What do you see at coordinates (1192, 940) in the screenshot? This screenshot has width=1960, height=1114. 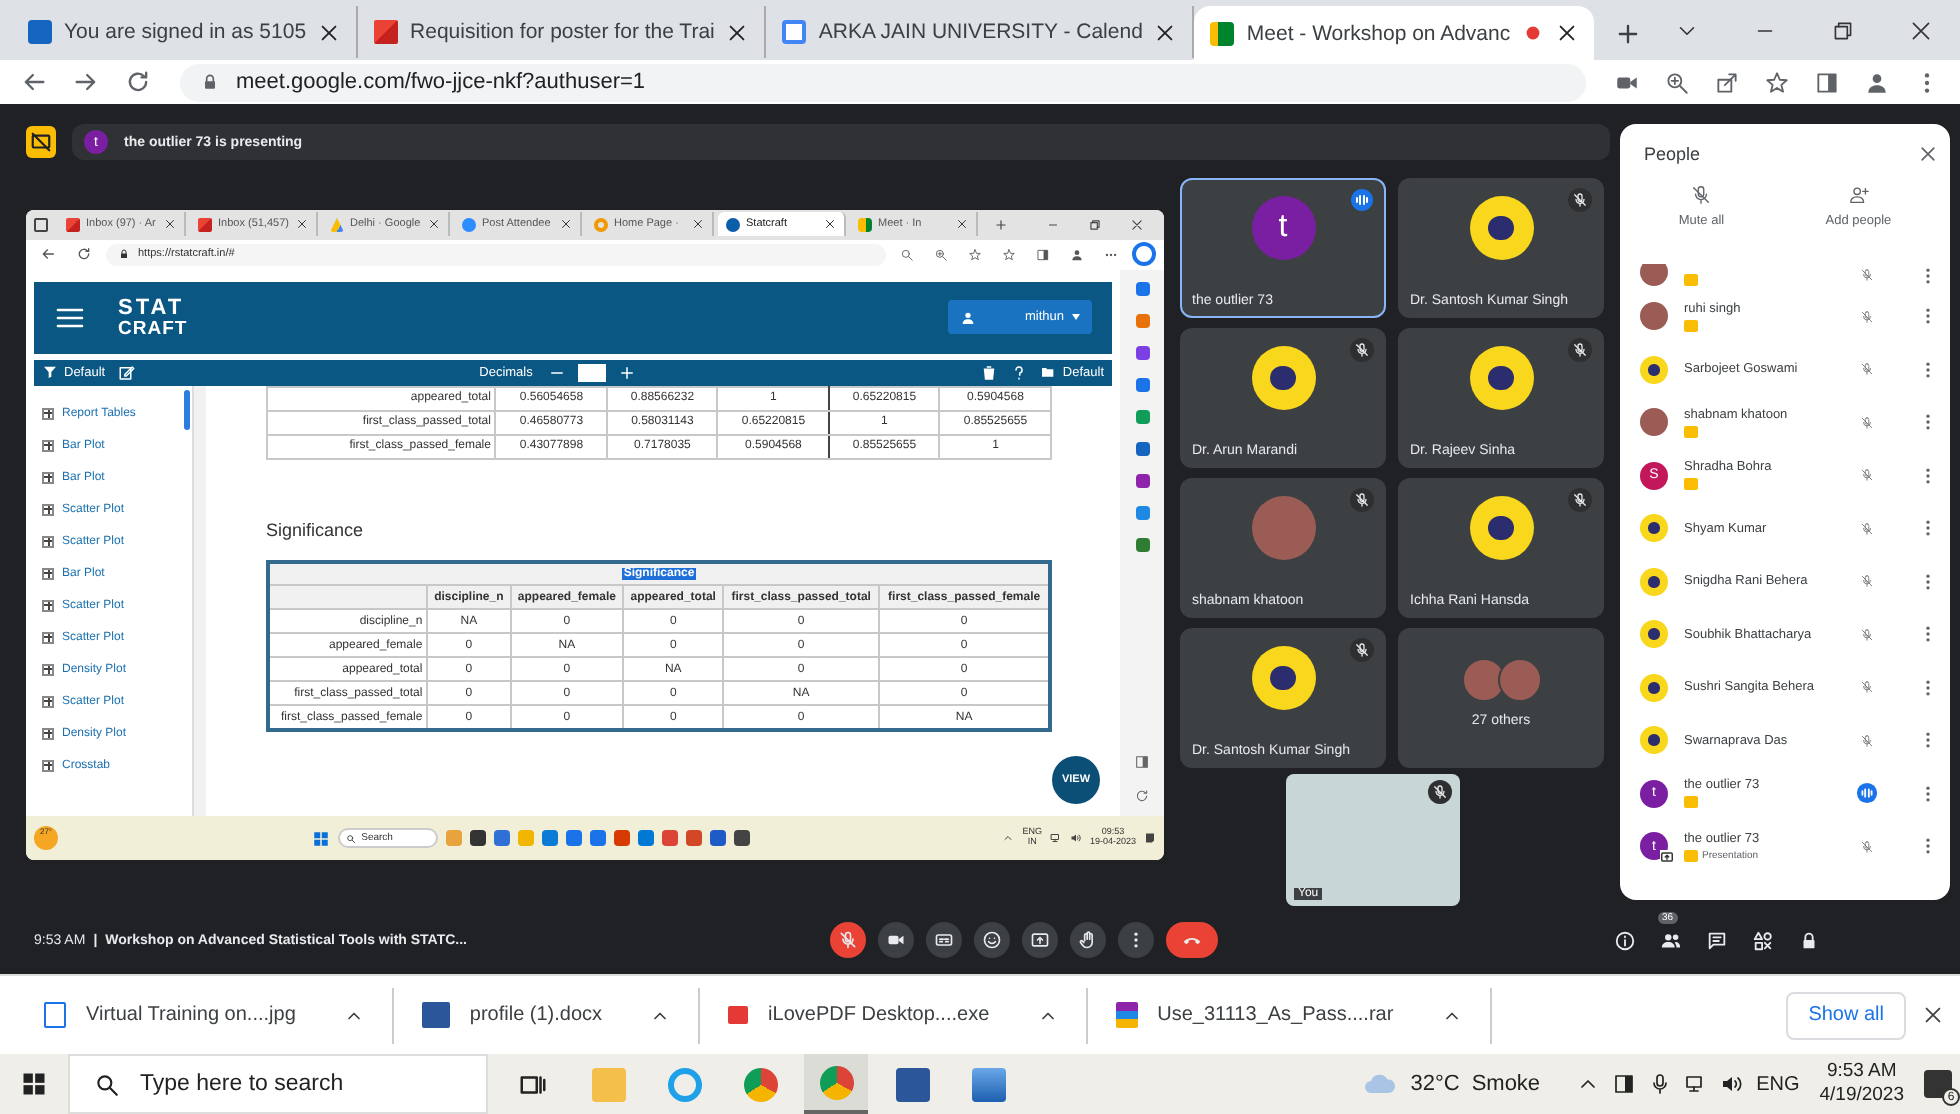 I see `end-call-button` at bounding box center [1192, 940].